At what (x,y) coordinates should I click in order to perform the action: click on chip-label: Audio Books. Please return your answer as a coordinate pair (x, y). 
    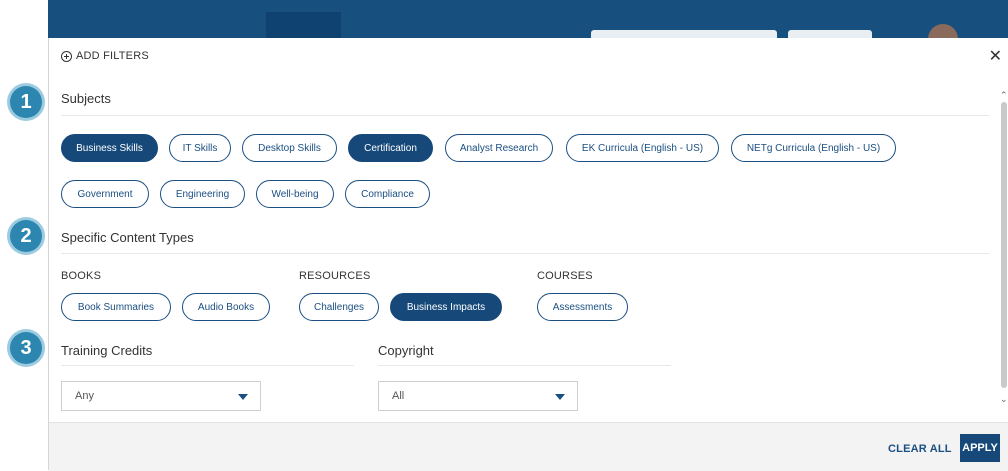
    Looking at the image, I should click on (226, 307).